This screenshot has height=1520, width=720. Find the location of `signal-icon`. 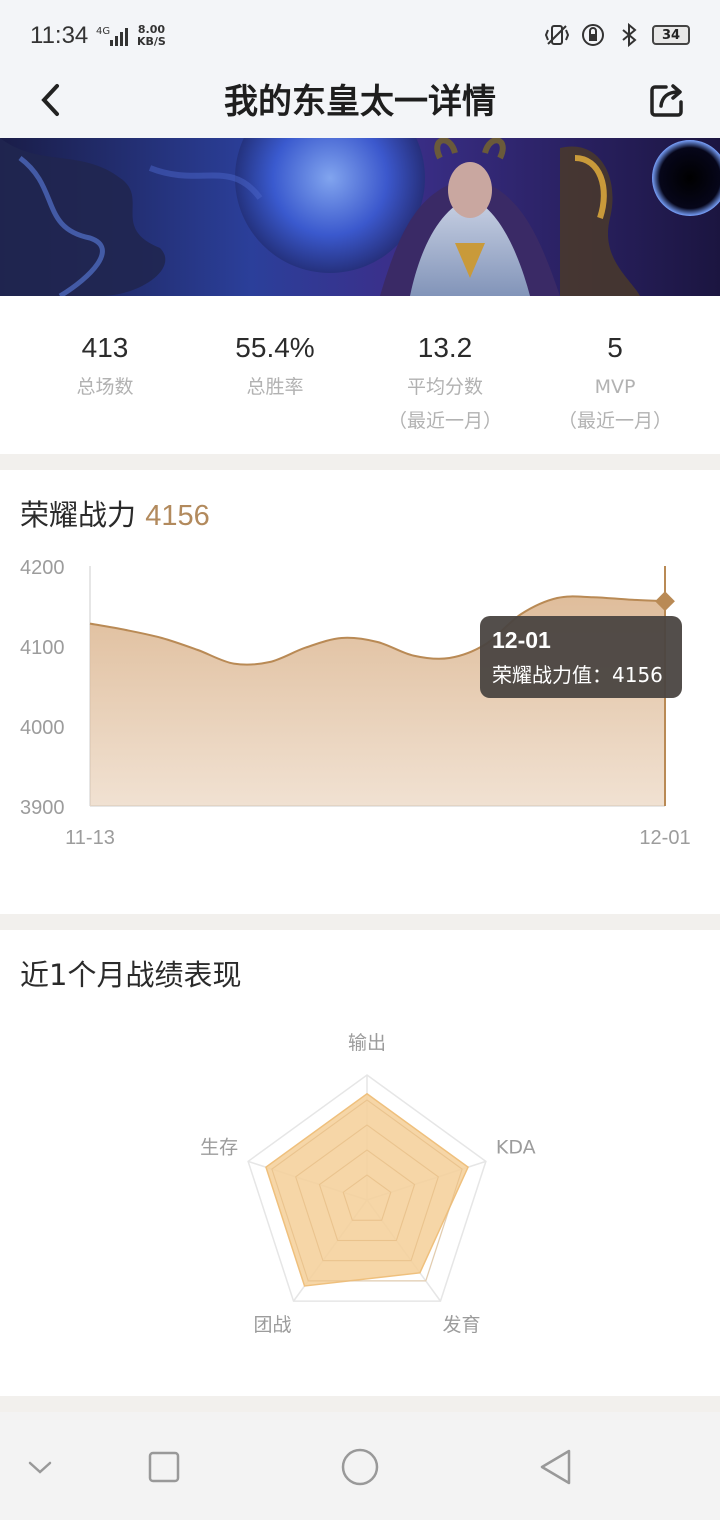

signal-icon is located at coordinates (119, 37).